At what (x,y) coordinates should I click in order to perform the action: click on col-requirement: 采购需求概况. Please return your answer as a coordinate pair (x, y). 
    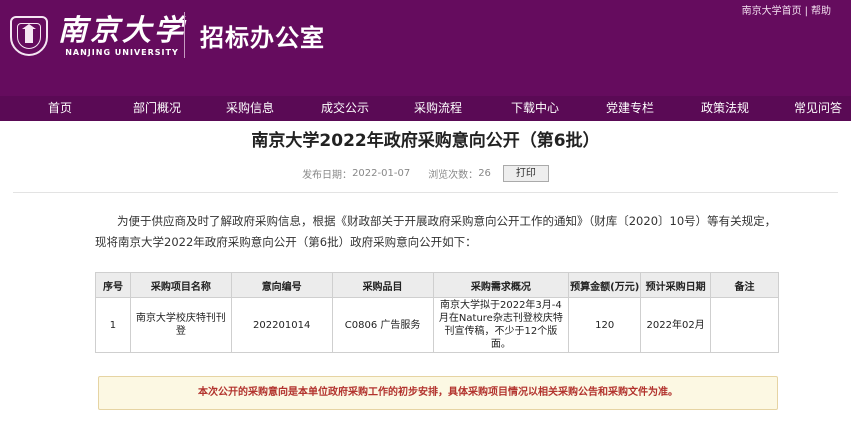
    Looking at the image, I should click on (501, 285).